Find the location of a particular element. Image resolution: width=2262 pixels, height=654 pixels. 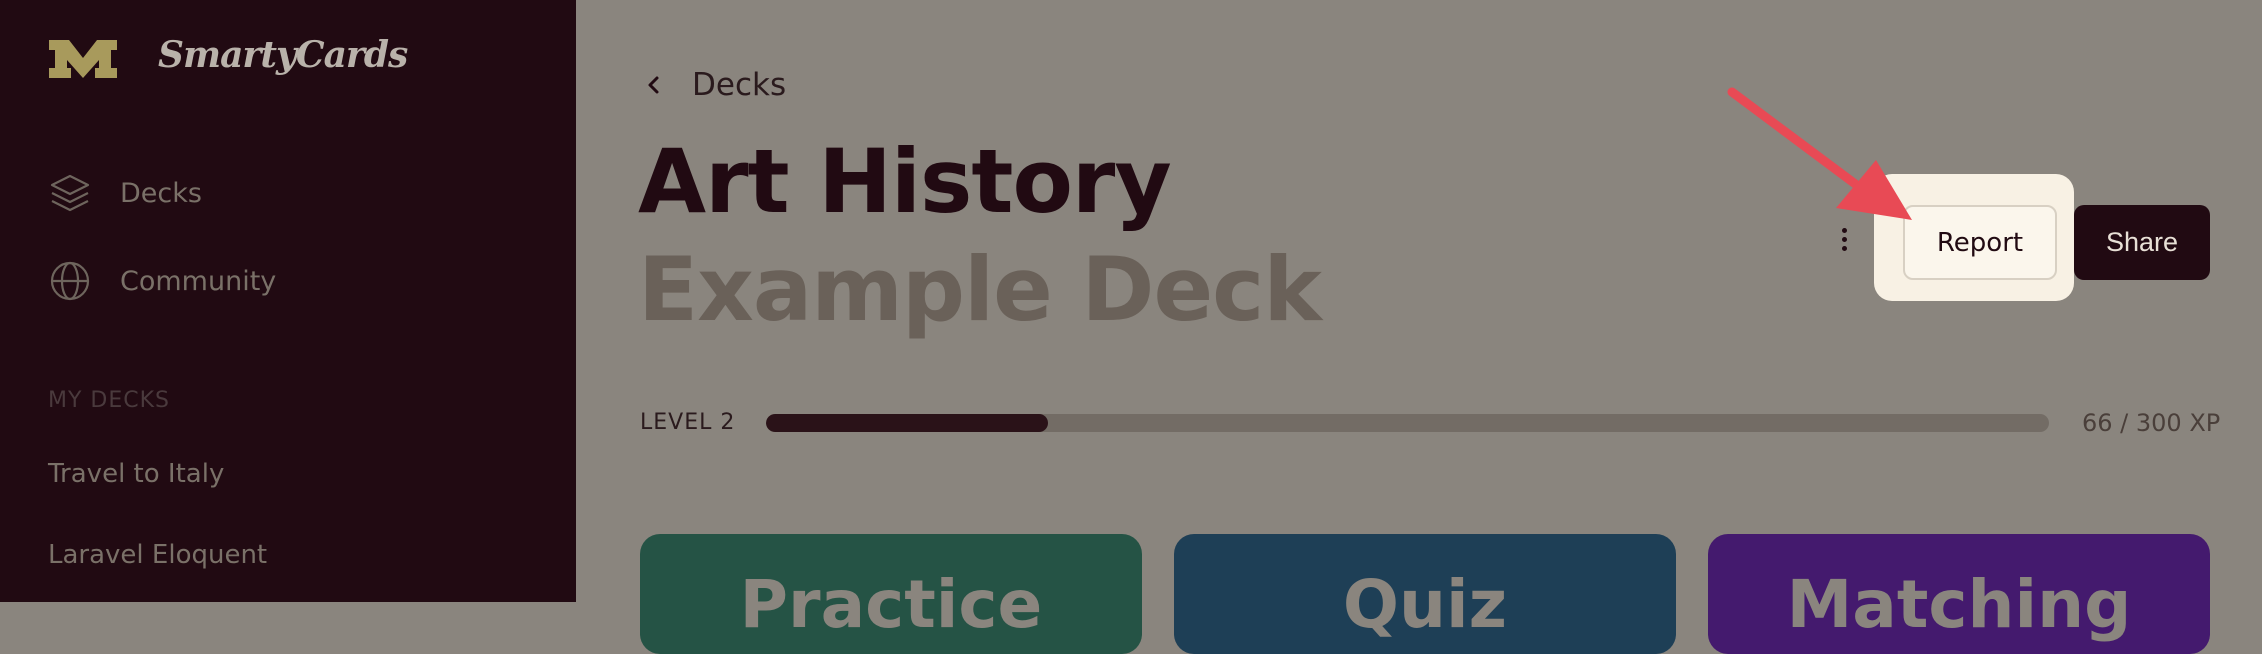

report-button: Report is located at coordinates (1980, 242).